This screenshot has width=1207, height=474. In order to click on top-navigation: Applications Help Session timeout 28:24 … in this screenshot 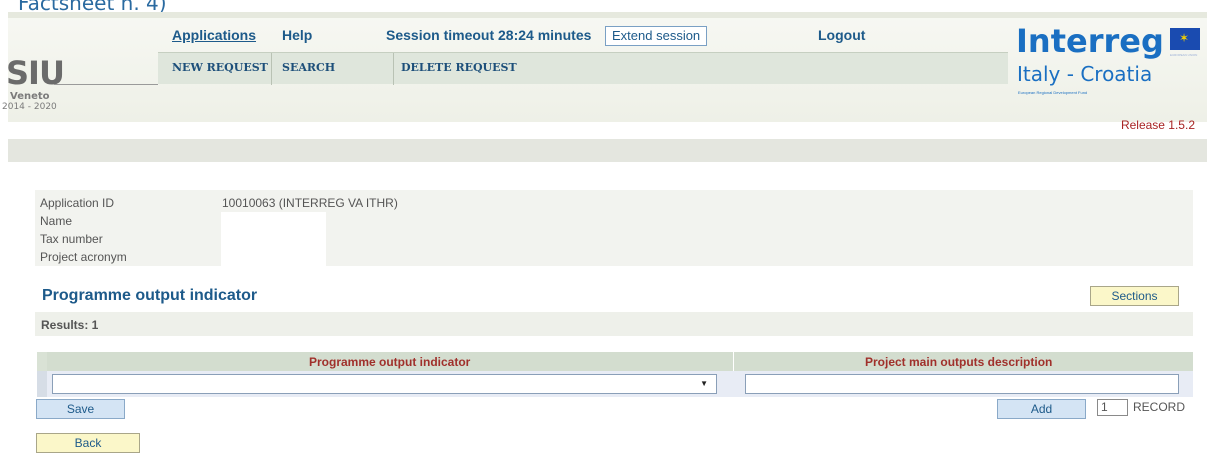, I will do `click(583, 31)`.